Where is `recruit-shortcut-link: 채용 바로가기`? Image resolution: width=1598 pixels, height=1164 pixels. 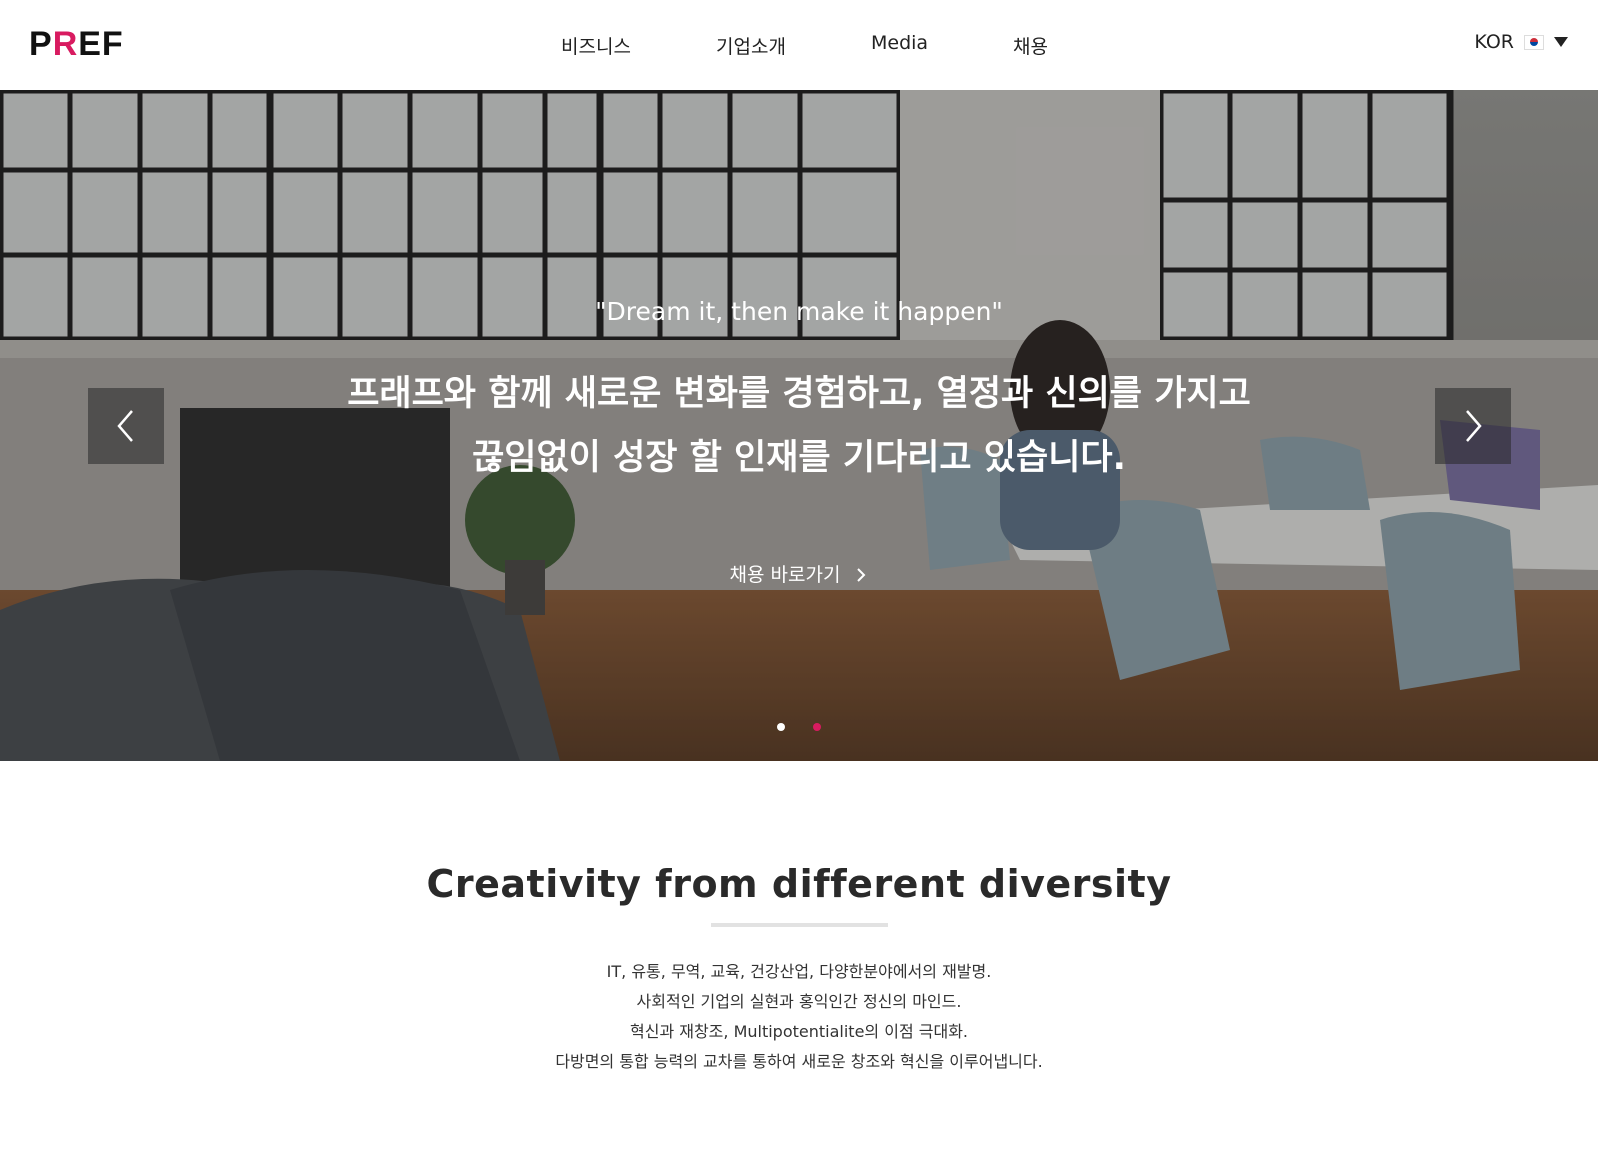
recruit-shortcut-link: 채용 바로가기 is located at coordinates (799, 573).